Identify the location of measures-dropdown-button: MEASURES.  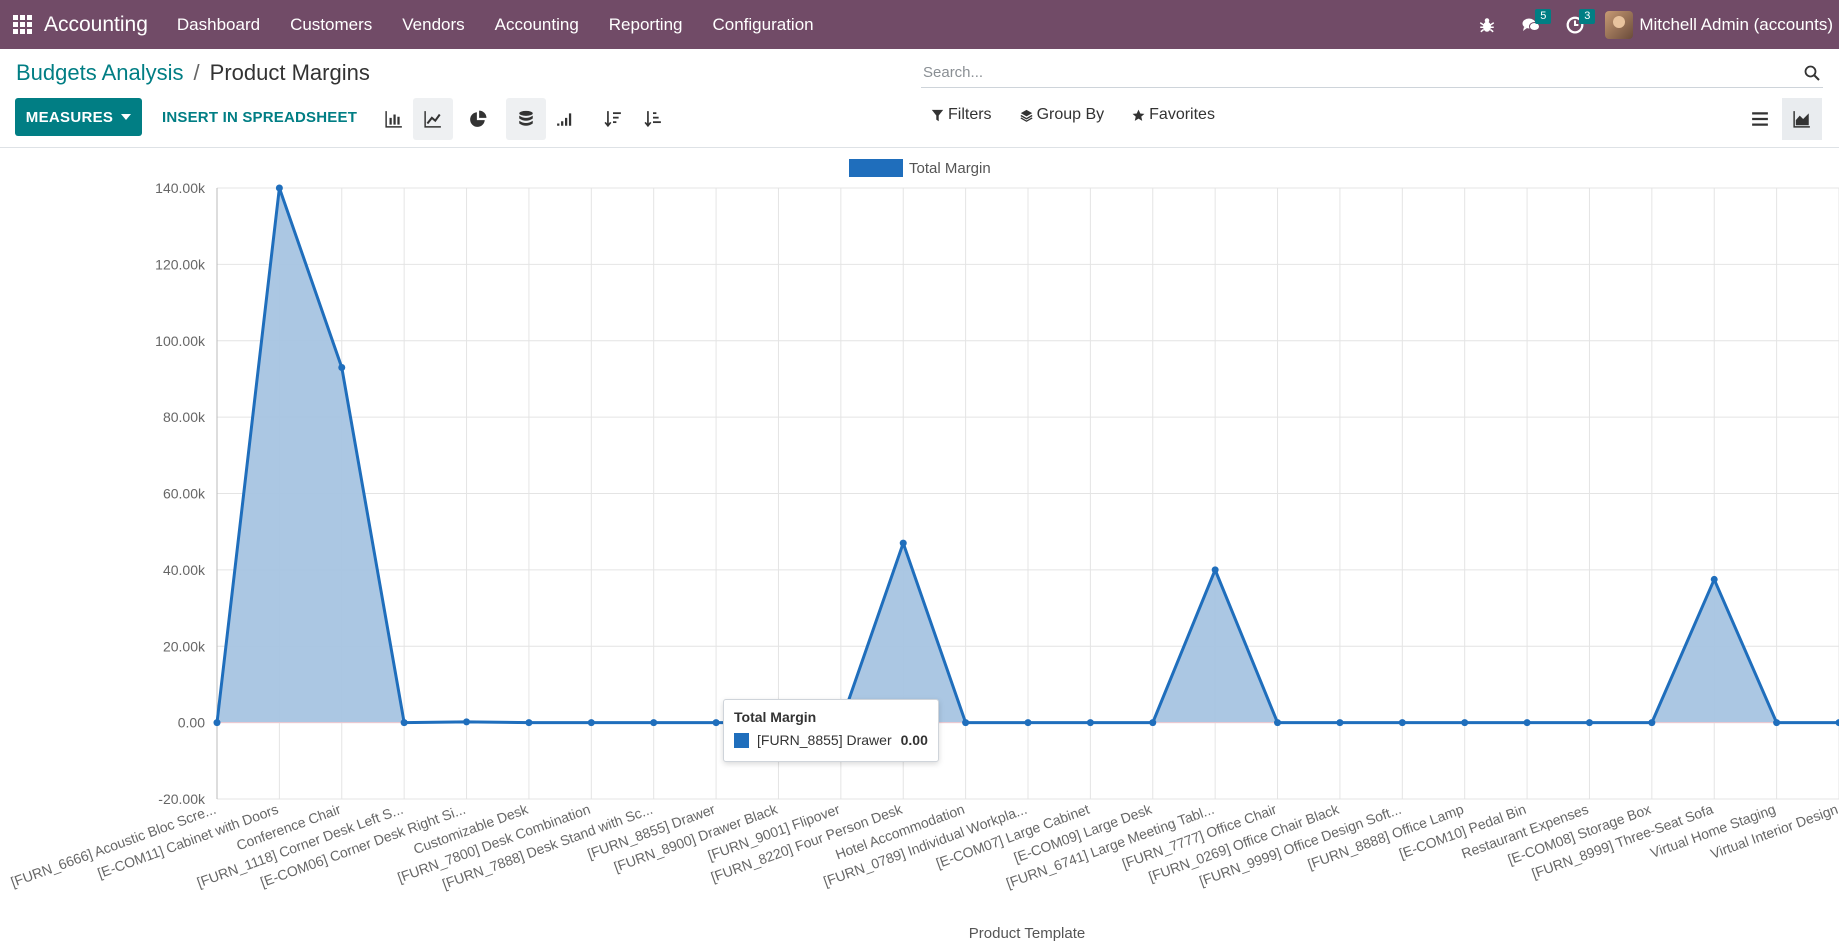
(78, 117).